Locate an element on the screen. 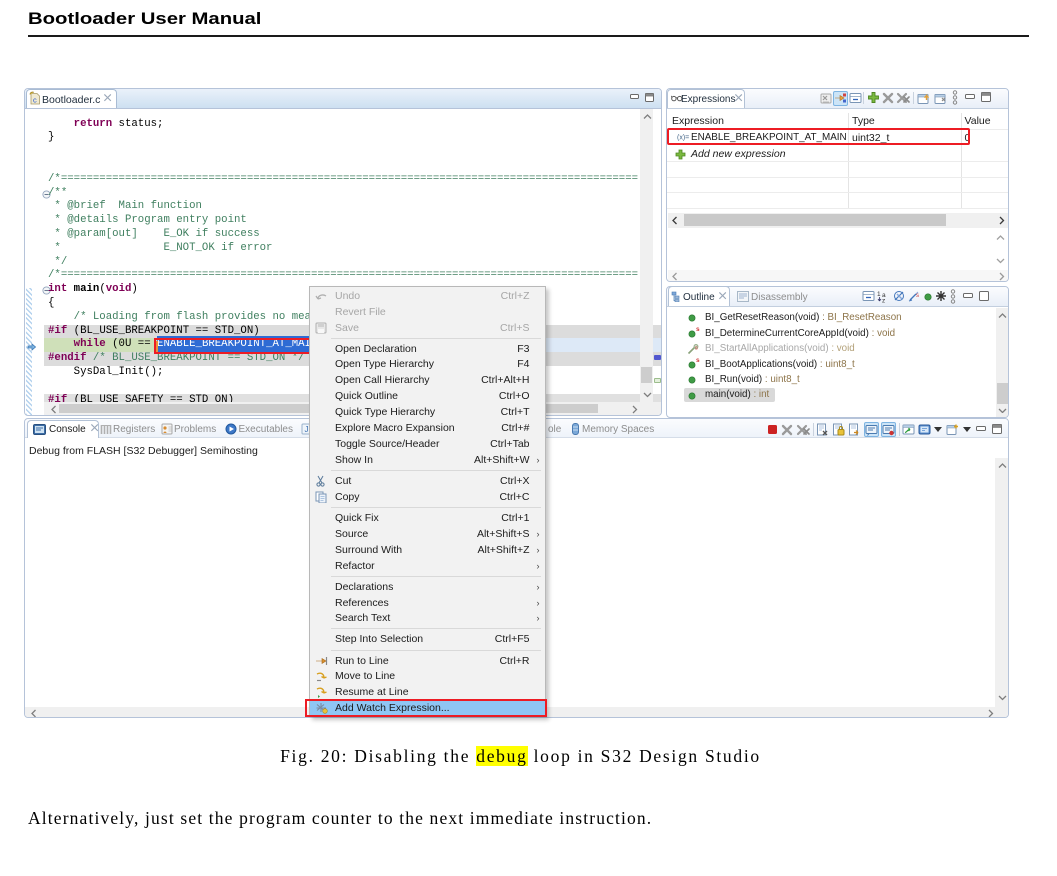  svg-text: J is located at coordinates (307, 429).